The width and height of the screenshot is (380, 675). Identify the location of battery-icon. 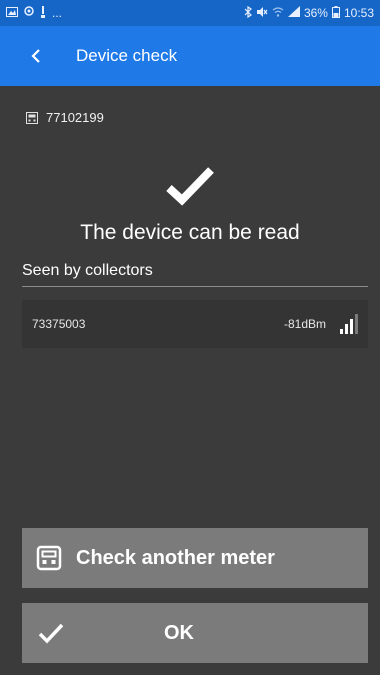
(335, 13).